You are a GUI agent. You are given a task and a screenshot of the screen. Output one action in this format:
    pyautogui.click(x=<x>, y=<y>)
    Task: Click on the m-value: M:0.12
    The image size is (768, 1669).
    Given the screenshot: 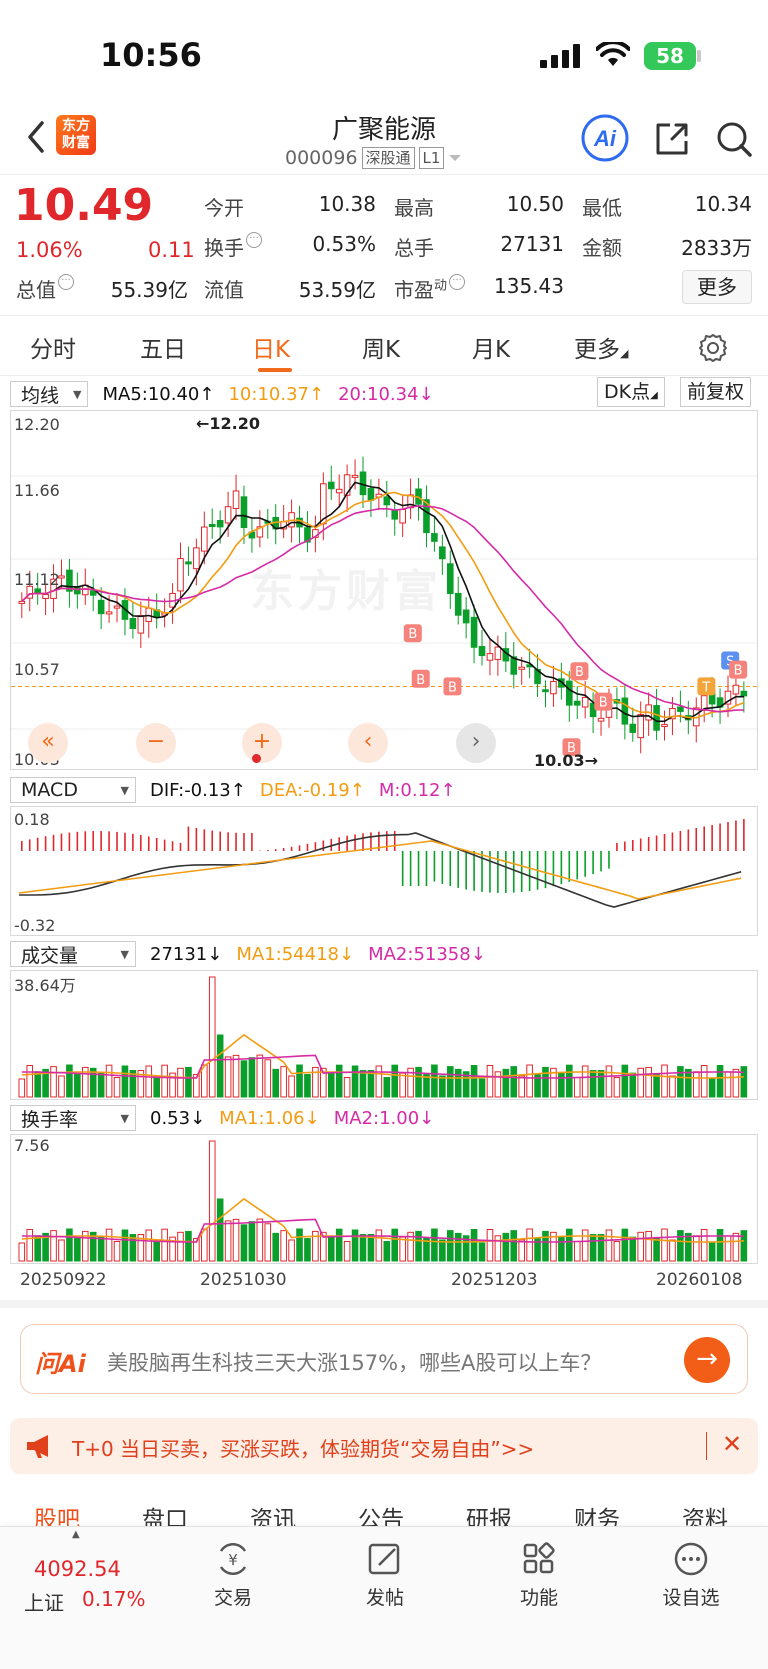 What is the action you would take?
    pyautogui.click(x=409, y=790)
    